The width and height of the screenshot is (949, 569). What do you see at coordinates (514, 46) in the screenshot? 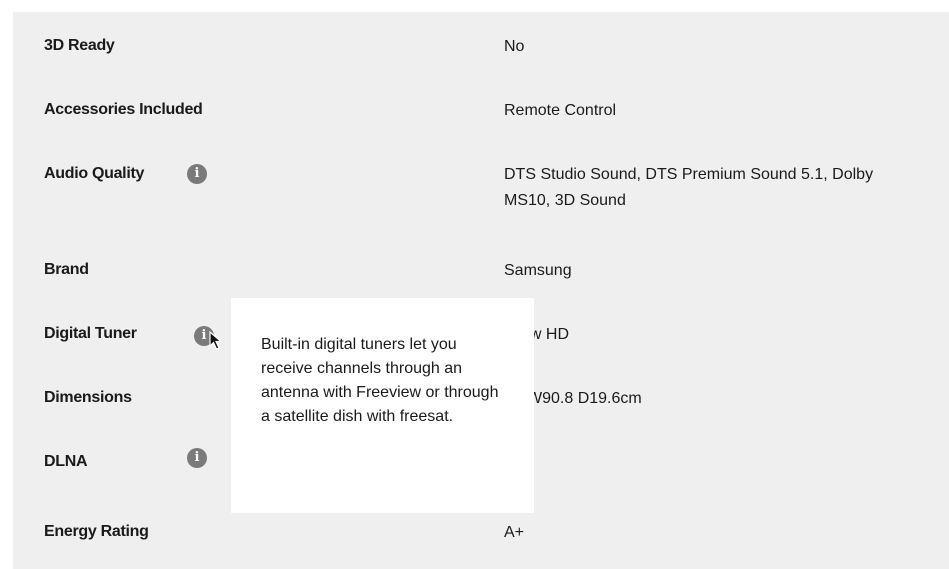
I see `spec-value: No` at bounding box center [514, 46].